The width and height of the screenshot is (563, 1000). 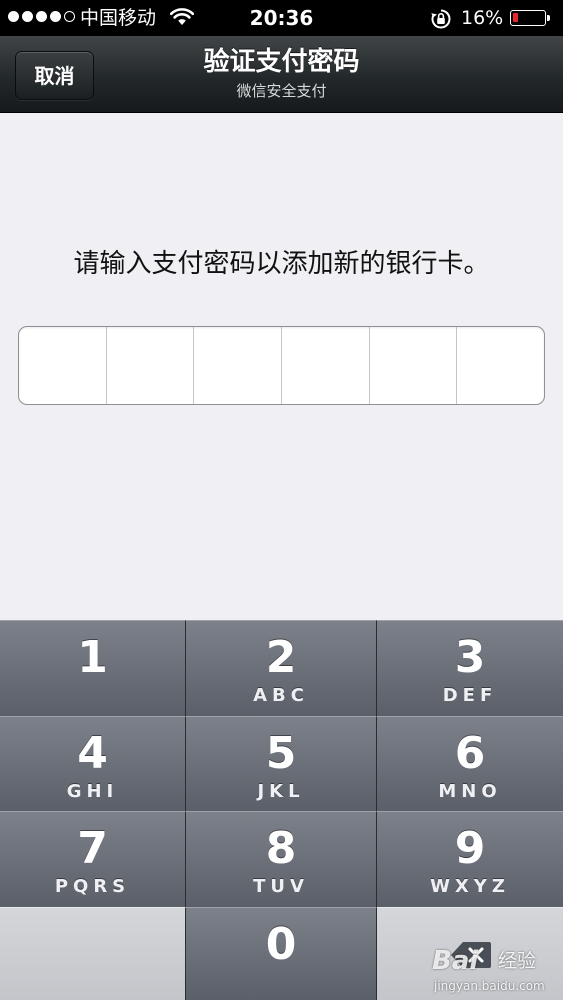 I want to click on keypad-key-9: 9 WXYZ, so click(x=470, y=859).